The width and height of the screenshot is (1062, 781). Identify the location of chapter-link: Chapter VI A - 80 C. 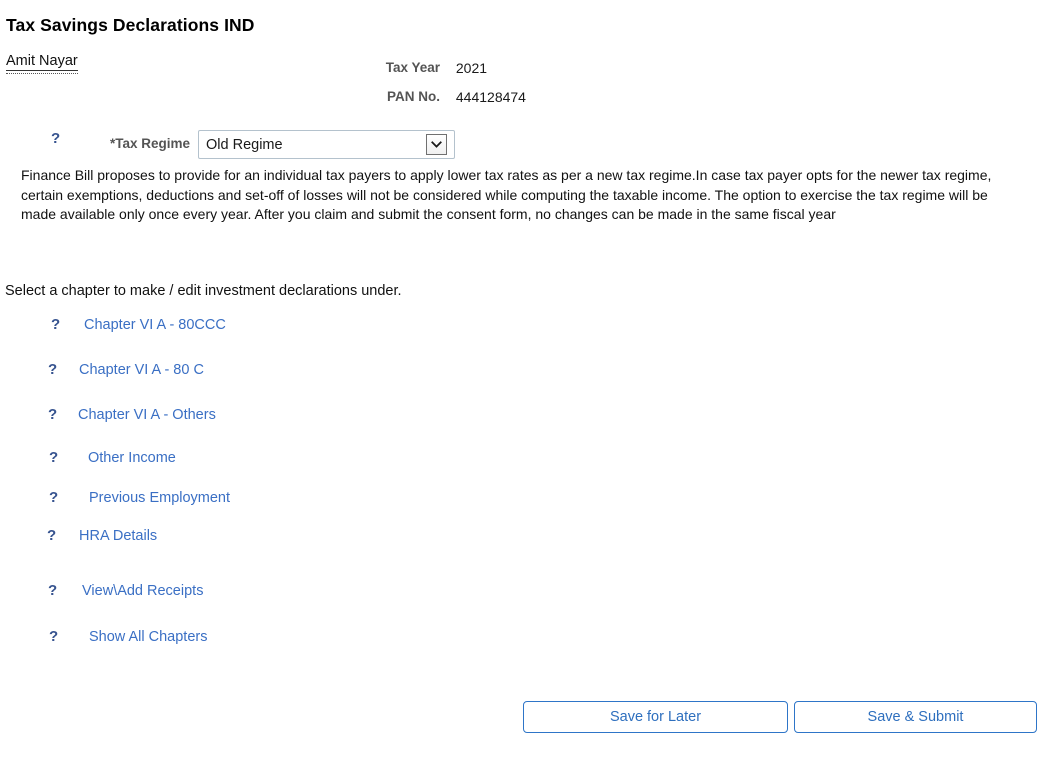
(141, 370).